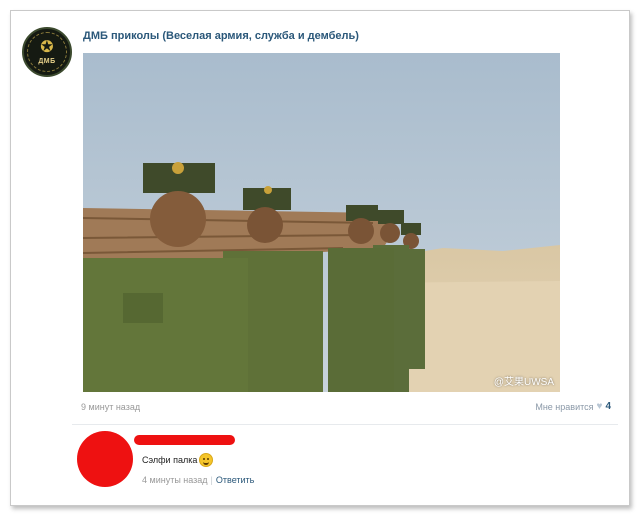  I want to click on comment-body: Сэлфи палка, so click(170, 460).